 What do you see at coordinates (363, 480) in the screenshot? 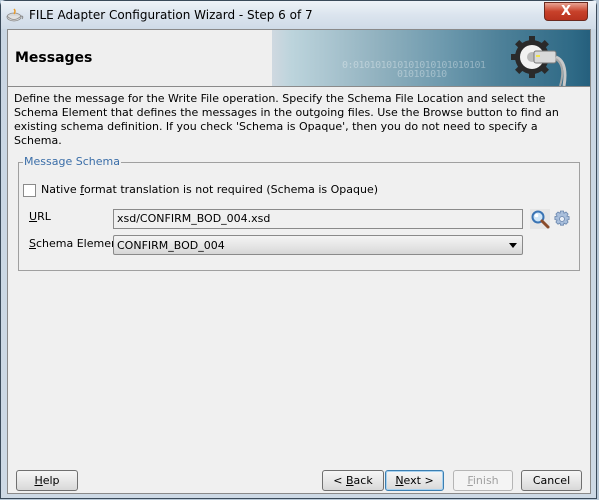
I see `label-part: ack` at bounding box center [363, 480].